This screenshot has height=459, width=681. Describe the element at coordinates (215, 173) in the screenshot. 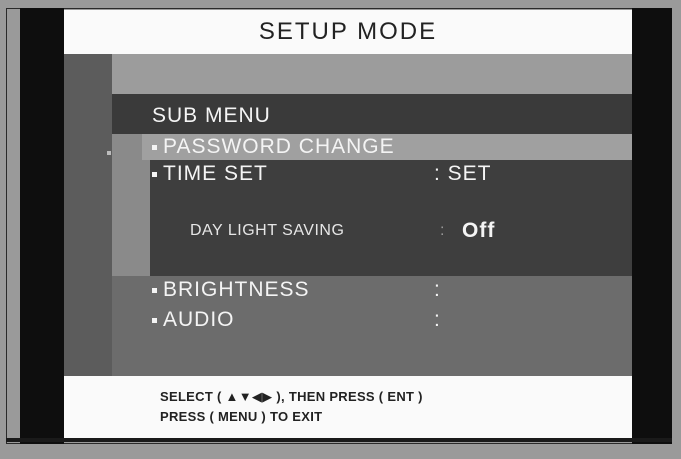

I see `menu-item-label: TIME SET` at that location.